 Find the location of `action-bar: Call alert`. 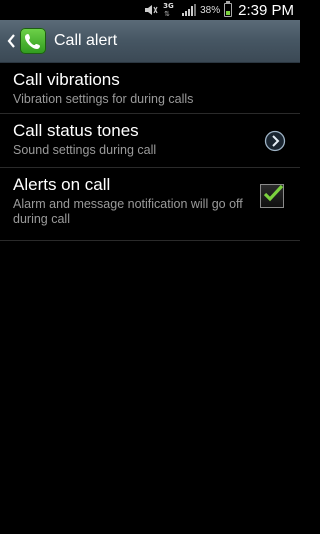

action-bar: Call alert is located at coordinates (150, 41).